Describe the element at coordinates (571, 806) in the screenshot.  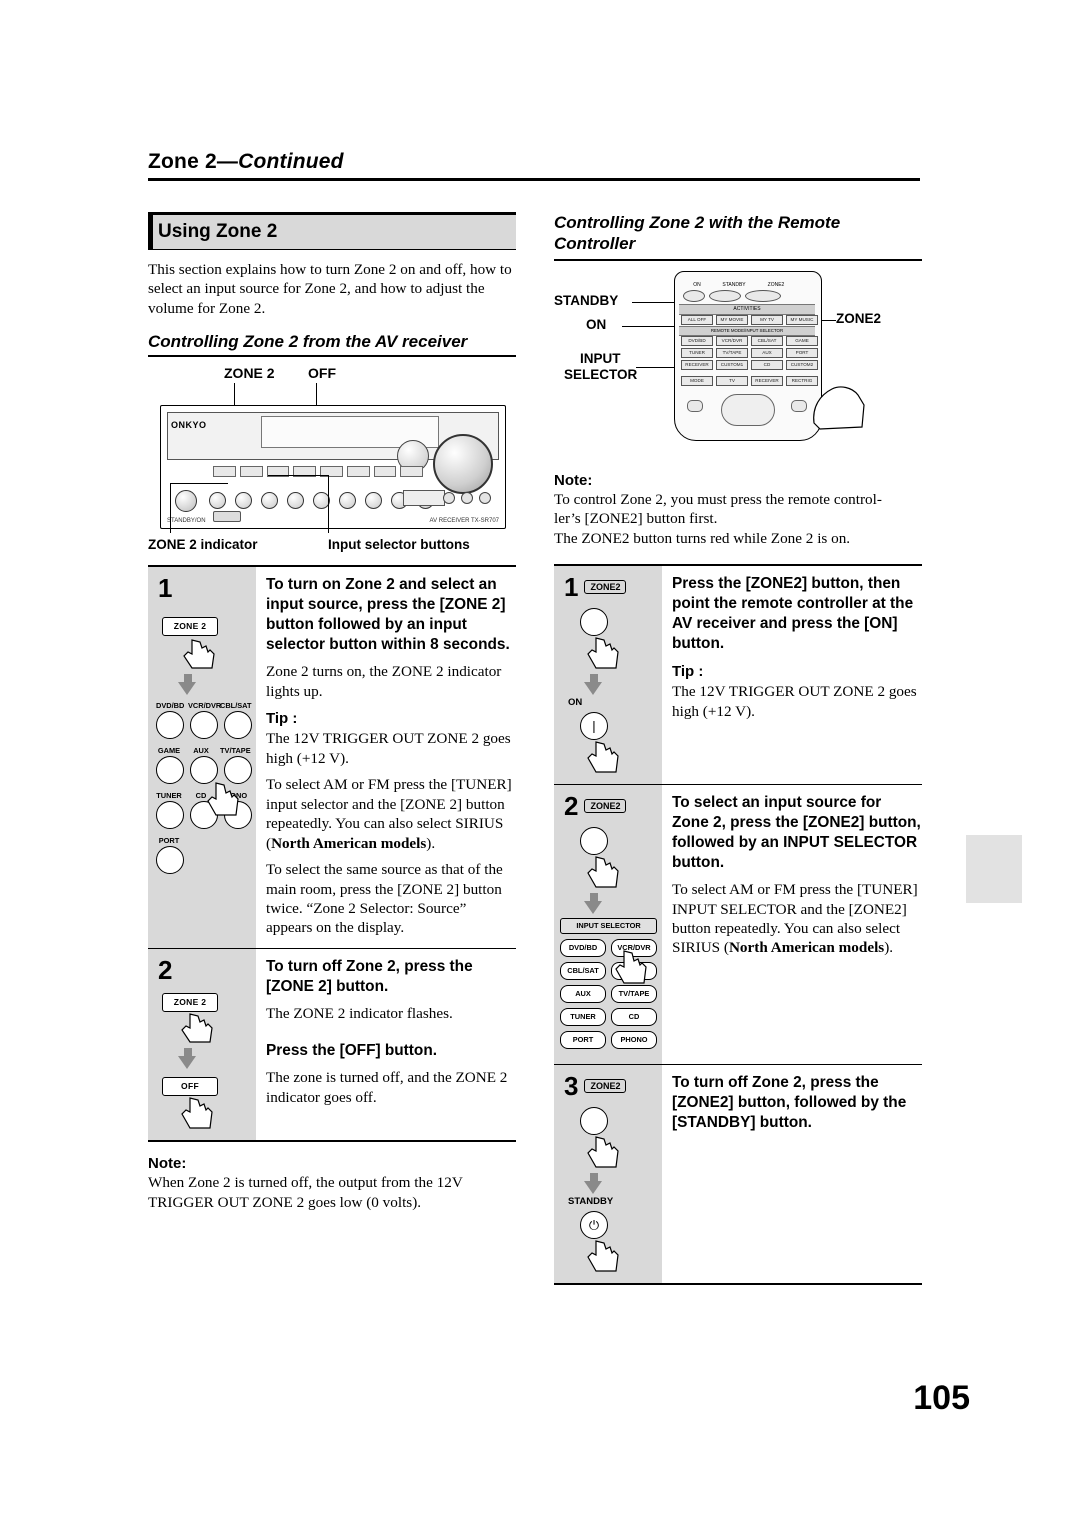
I see `right-step-2-number: 2` at that location.